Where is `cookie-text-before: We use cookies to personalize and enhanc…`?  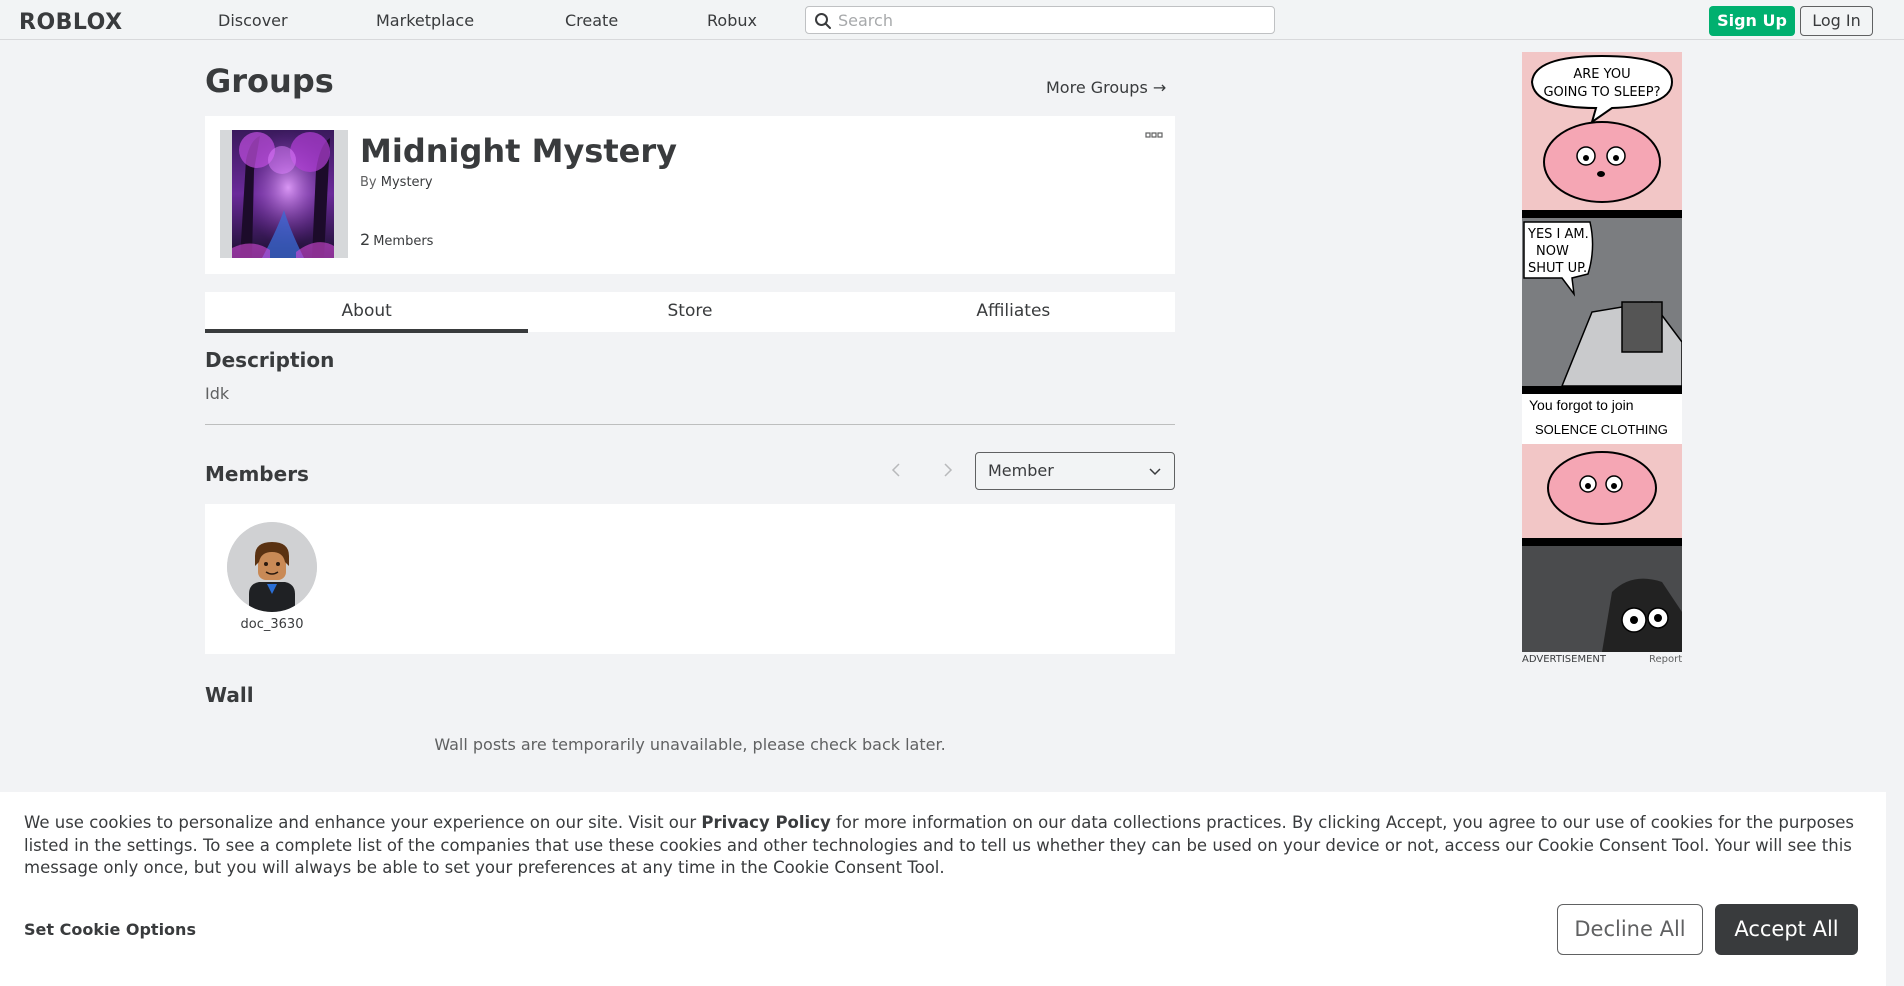 cookie-text-before: We use cookies to personalize and enhanc… is located at coordinates (363, 822).